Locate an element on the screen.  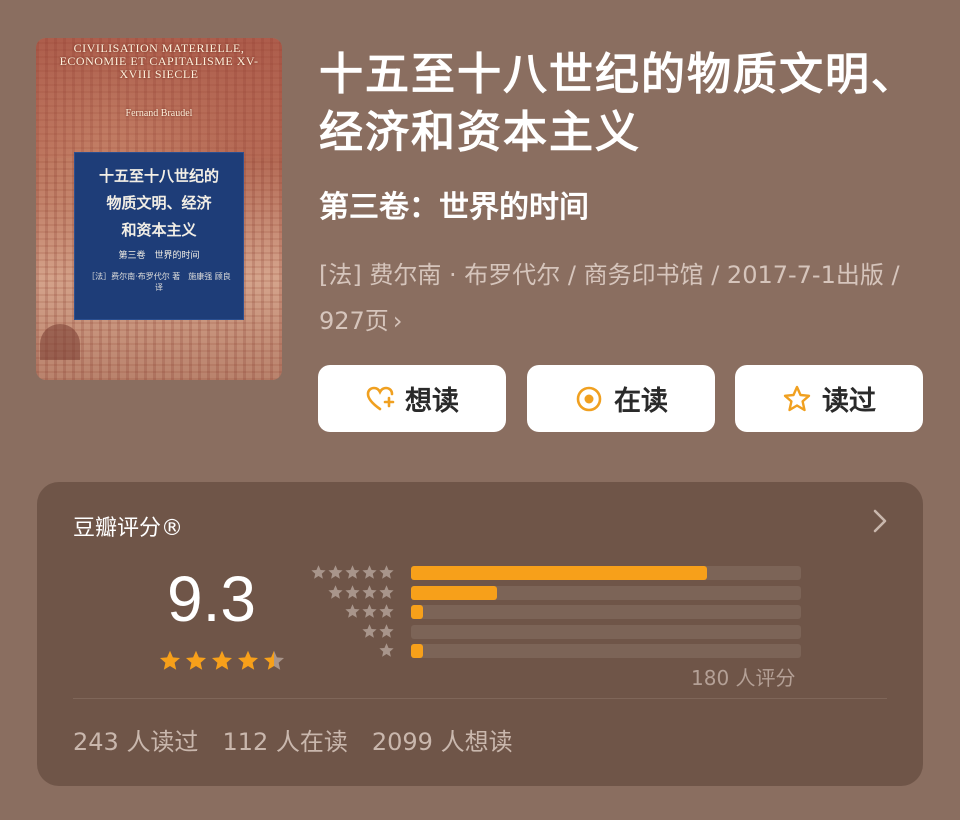
distribution-row-2-star is located at coordinates (561, 633).